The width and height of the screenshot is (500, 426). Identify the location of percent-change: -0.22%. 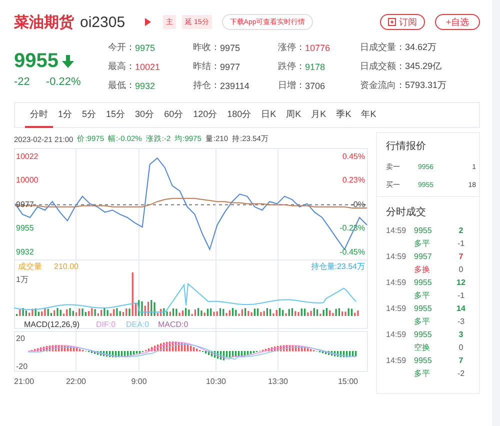
(63, 82).